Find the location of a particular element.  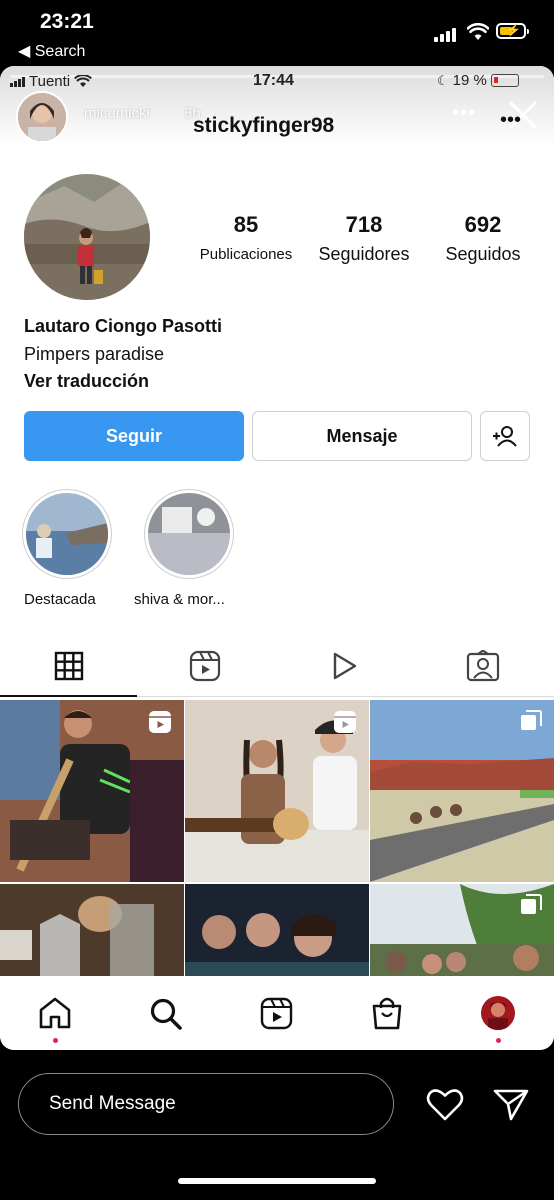

story-avatar is located at coordinates (42, 117).